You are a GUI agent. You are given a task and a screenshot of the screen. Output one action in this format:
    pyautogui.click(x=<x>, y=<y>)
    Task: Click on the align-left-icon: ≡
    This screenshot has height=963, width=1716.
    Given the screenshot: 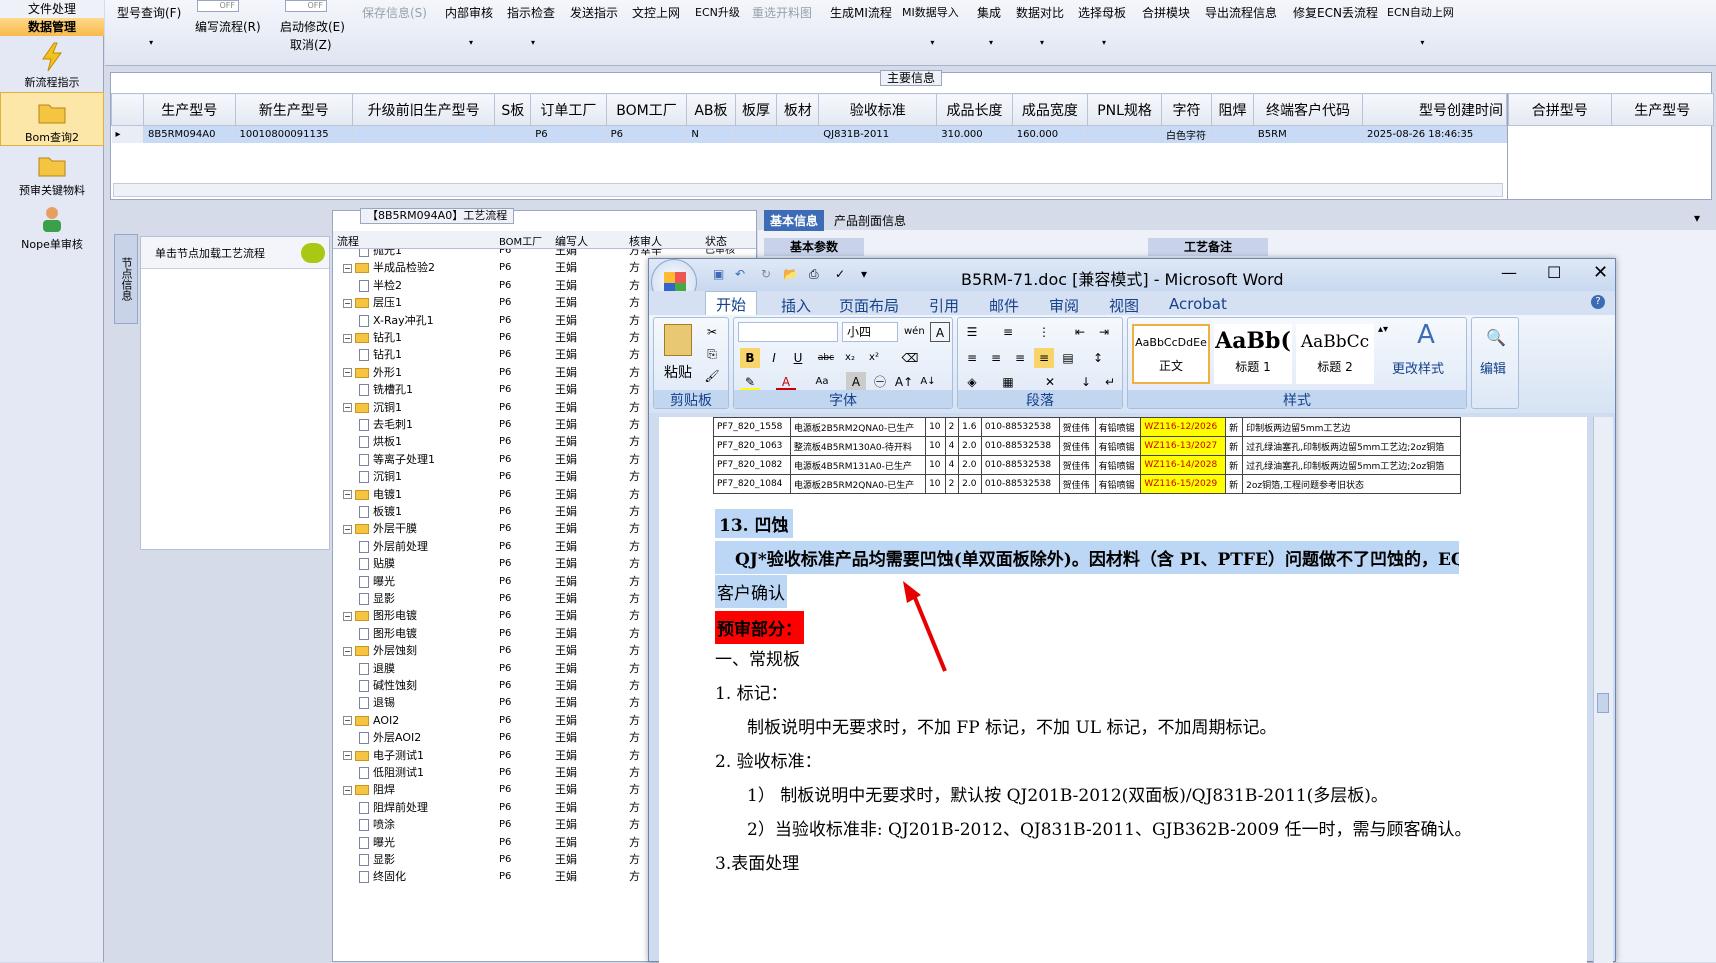 What is the action you would take?
    pyautogui.click(x=972, y=358)
    